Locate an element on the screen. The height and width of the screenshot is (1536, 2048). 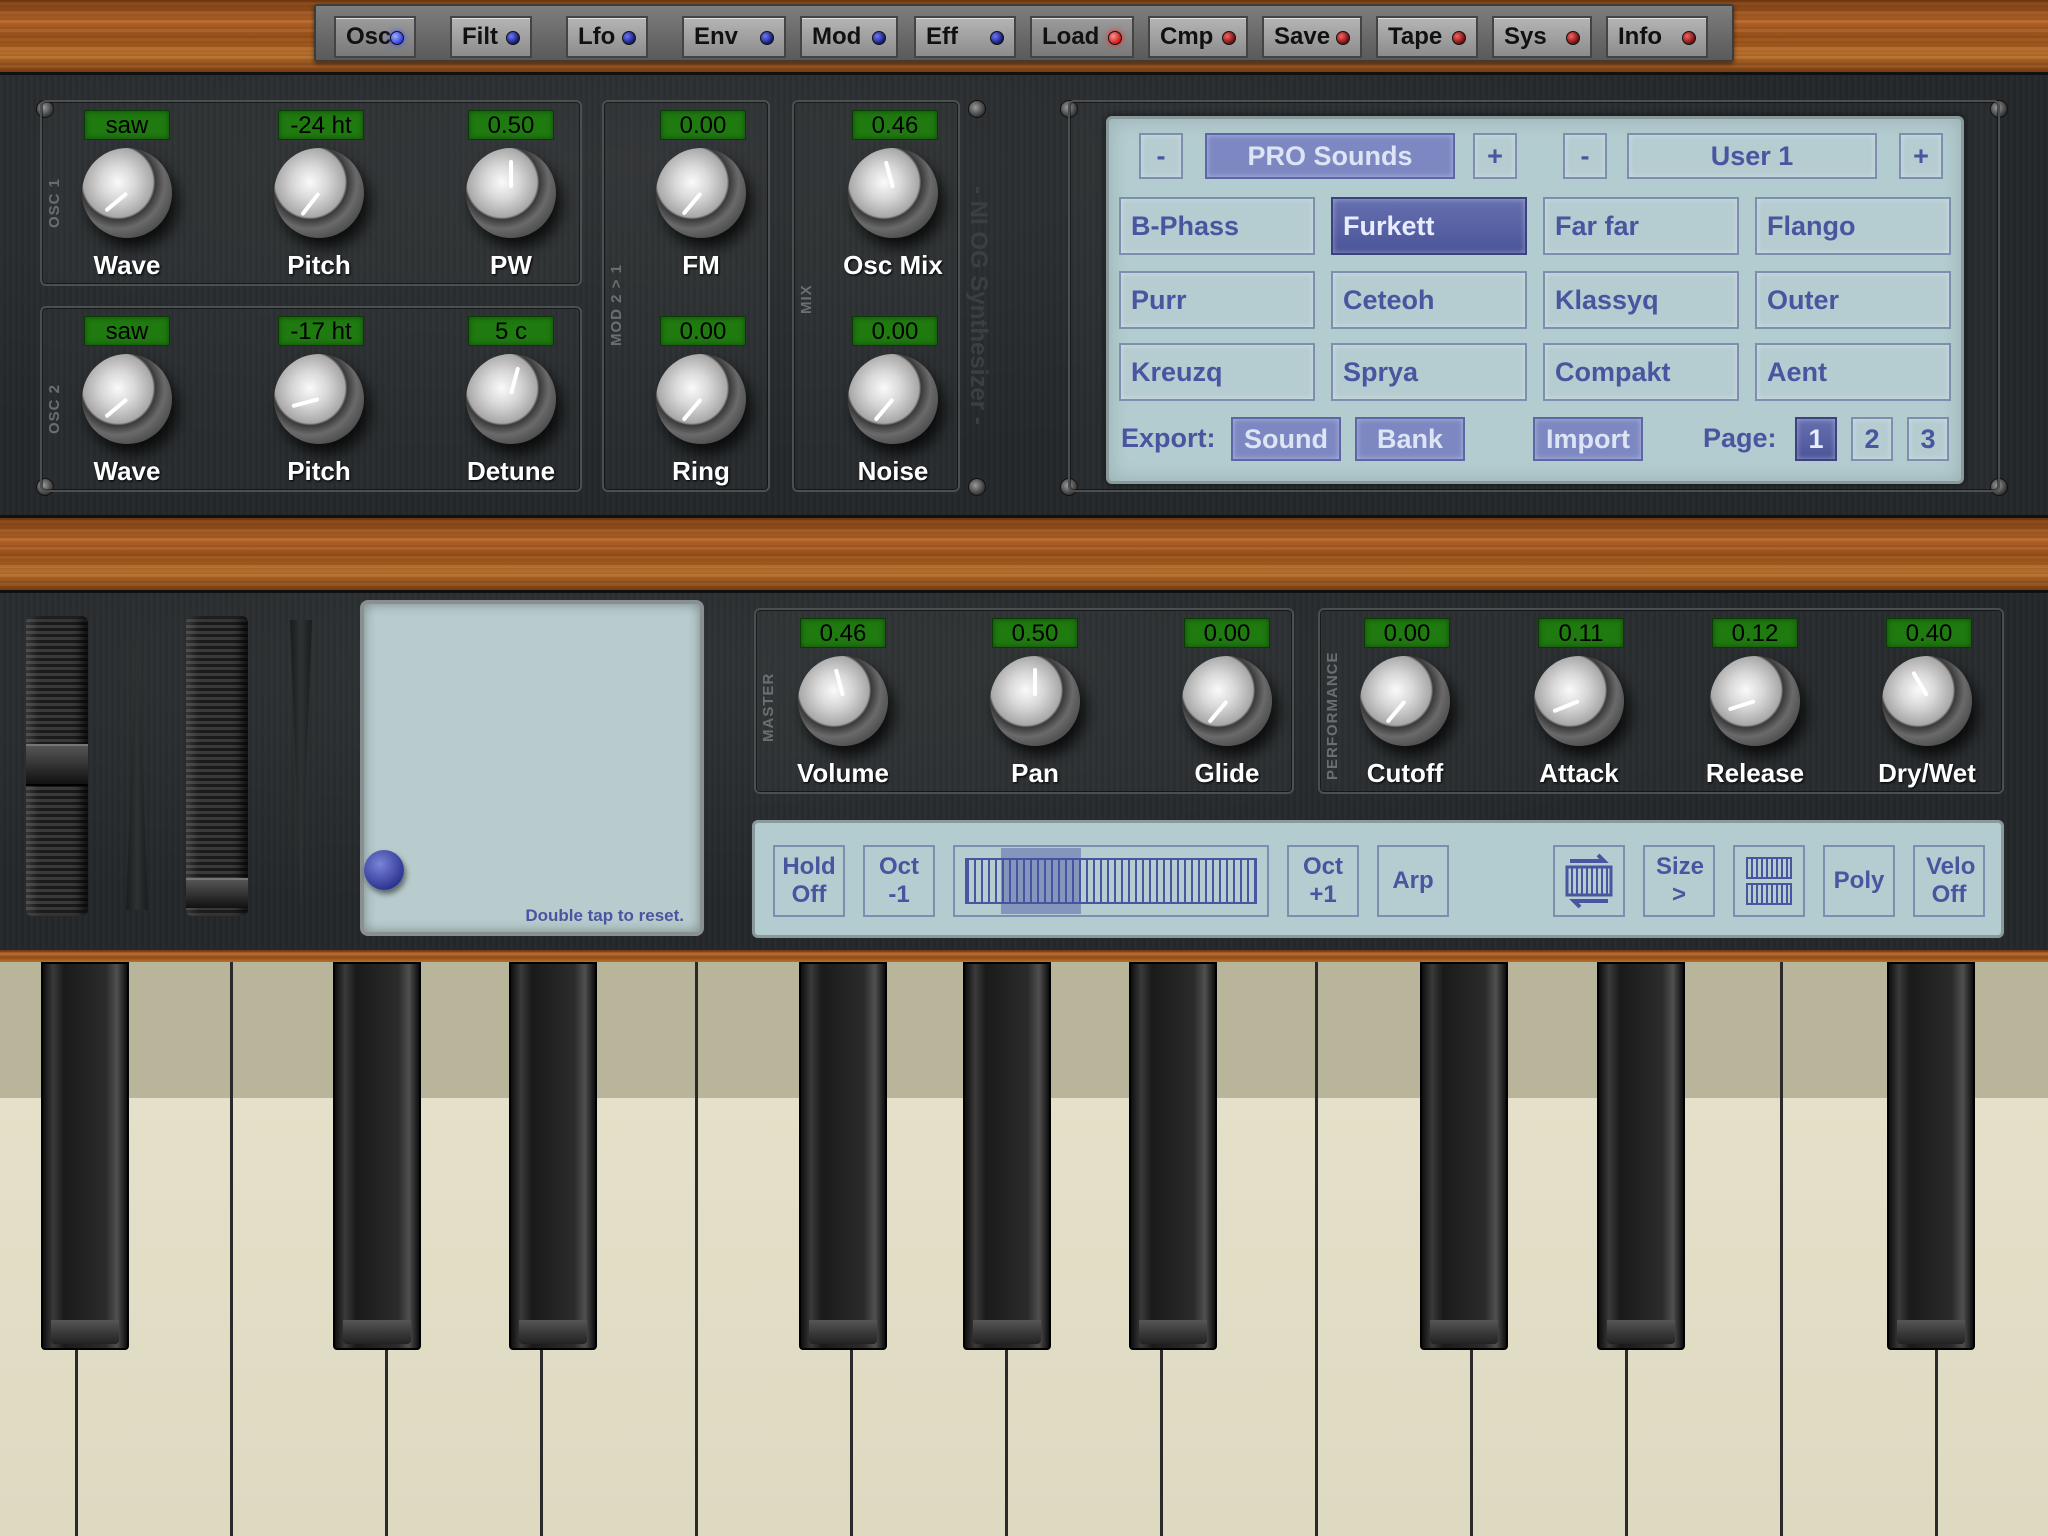
hold-button: Hold Off is located at coordinates (809, 881).